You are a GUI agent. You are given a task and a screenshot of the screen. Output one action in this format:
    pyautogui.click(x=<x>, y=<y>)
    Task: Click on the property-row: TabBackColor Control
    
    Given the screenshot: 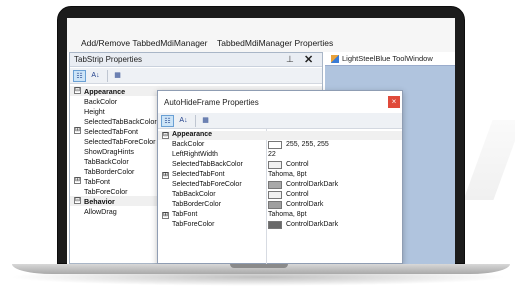 What is the action you would take?
    pyautogui.click(x=280, y=195)
    